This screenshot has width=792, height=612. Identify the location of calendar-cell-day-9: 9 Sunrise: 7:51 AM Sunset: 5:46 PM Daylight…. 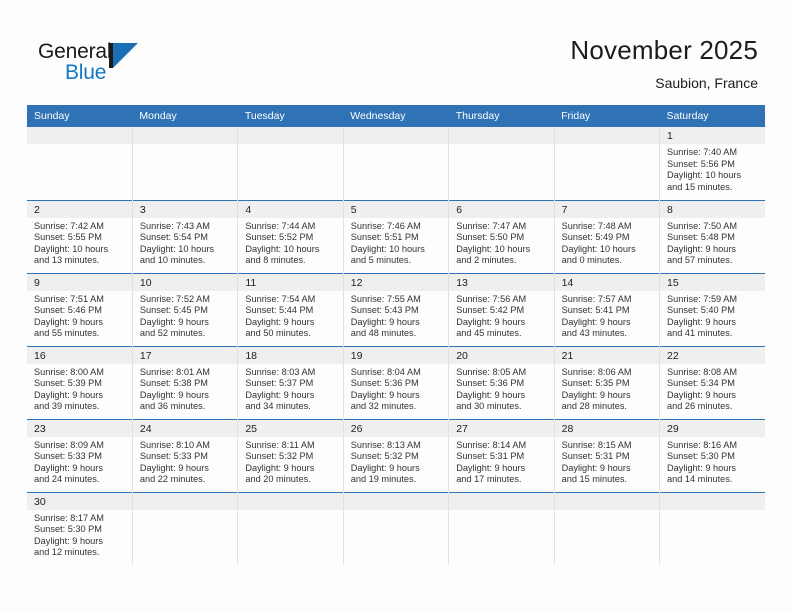
(80, 309).